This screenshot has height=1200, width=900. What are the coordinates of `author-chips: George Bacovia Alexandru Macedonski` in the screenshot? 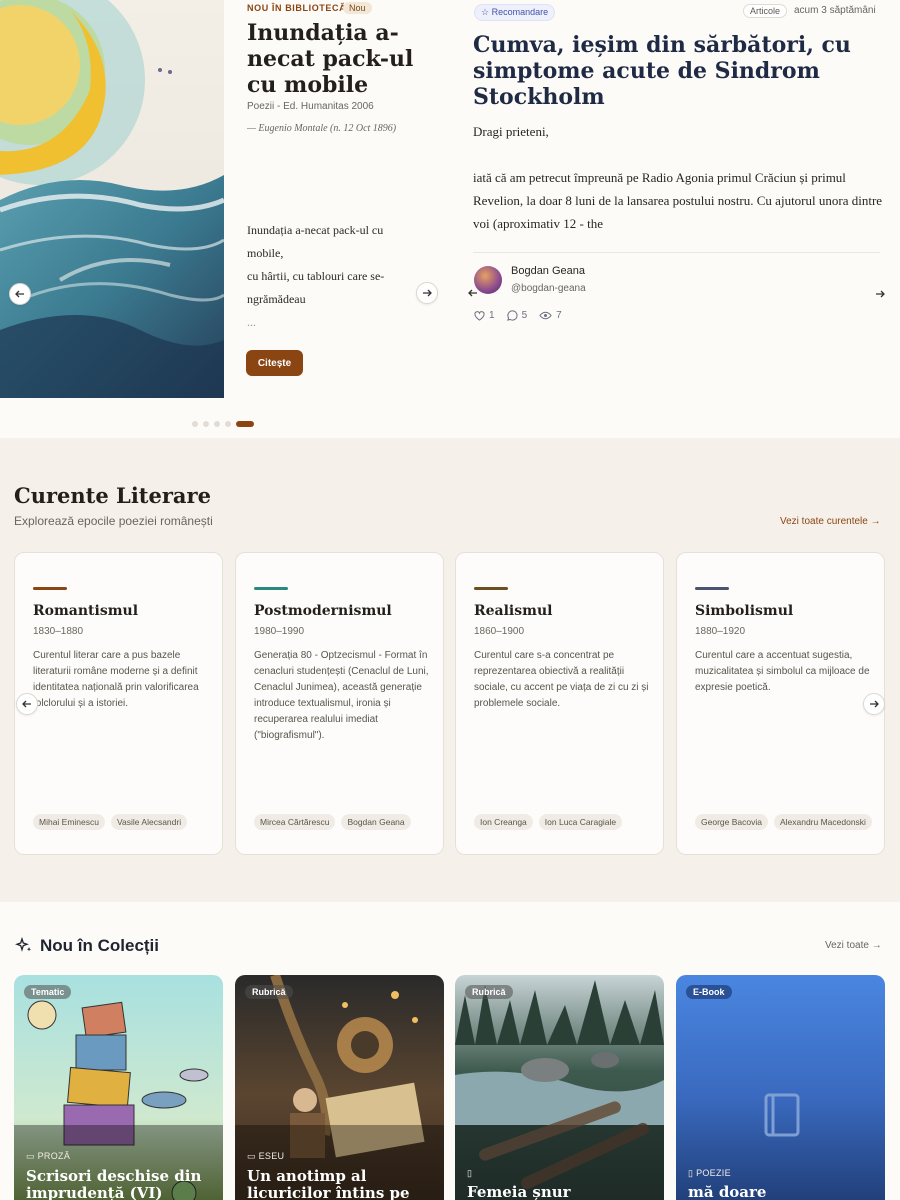 It's located at (785, 822).